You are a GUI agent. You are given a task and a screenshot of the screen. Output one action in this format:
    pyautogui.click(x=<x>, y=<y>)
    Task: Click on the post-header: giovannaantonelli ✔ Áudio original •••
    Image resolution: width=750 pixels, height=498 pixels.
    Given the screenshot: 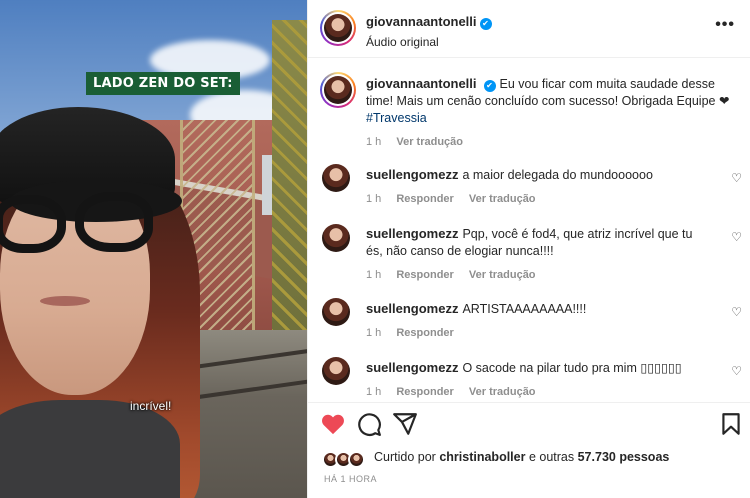 What is the action you would take?
    pyautogui.click(x=529, y=29)
    